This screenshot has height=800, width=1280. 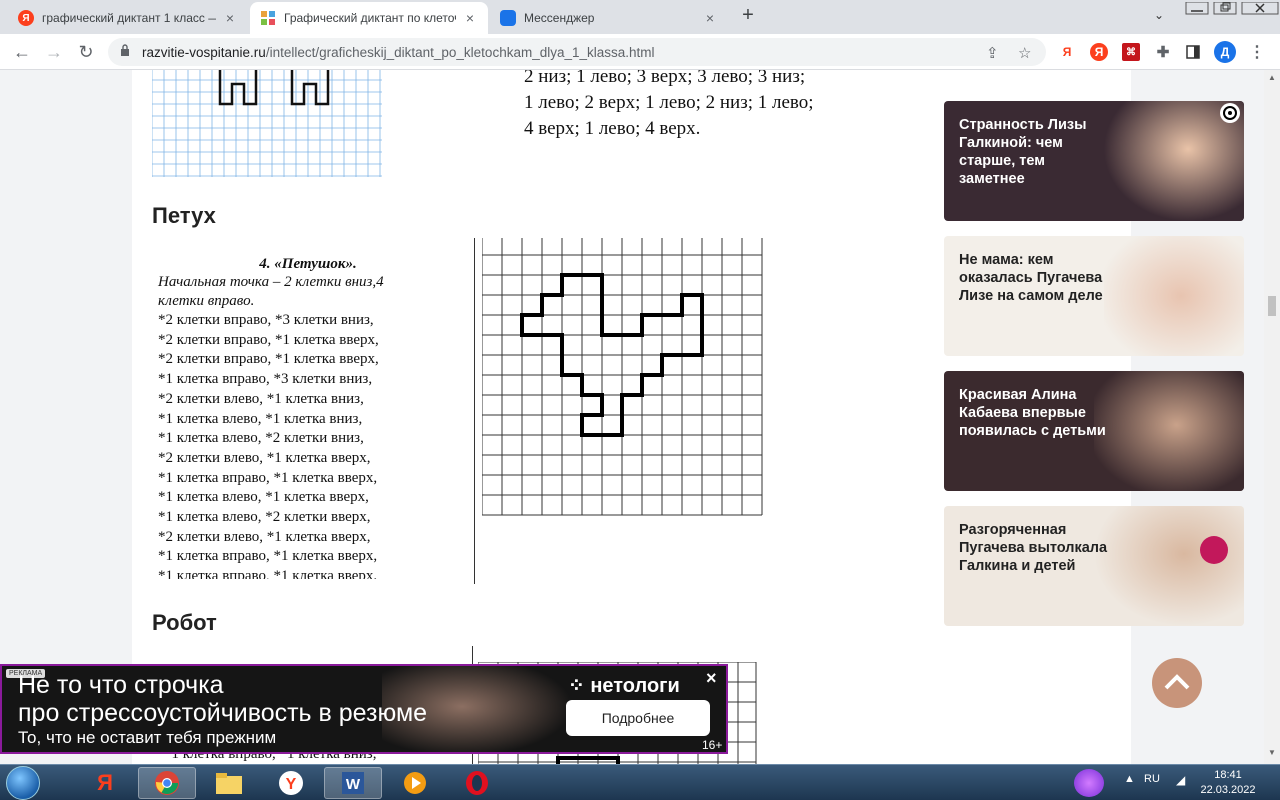 What do you see at coordinates (261, 438) in the screenshot?
I see `step-line: *1 клетка влево, *2 клетки вниз,` at bounding box center [261, 438].